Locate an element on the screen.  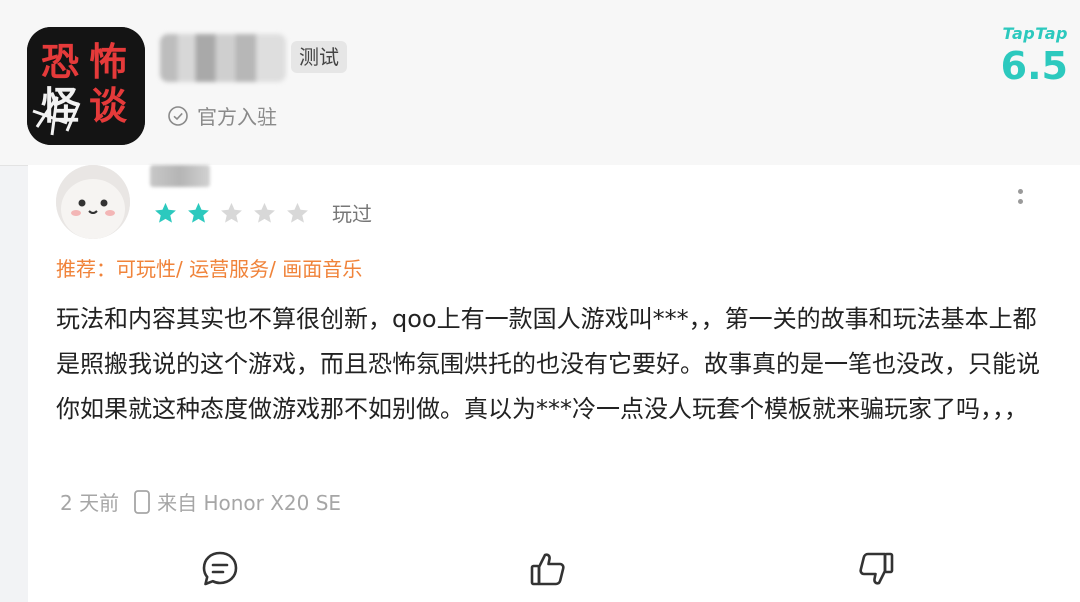
svg-text: 恐 is located at coordinates (60, 62).